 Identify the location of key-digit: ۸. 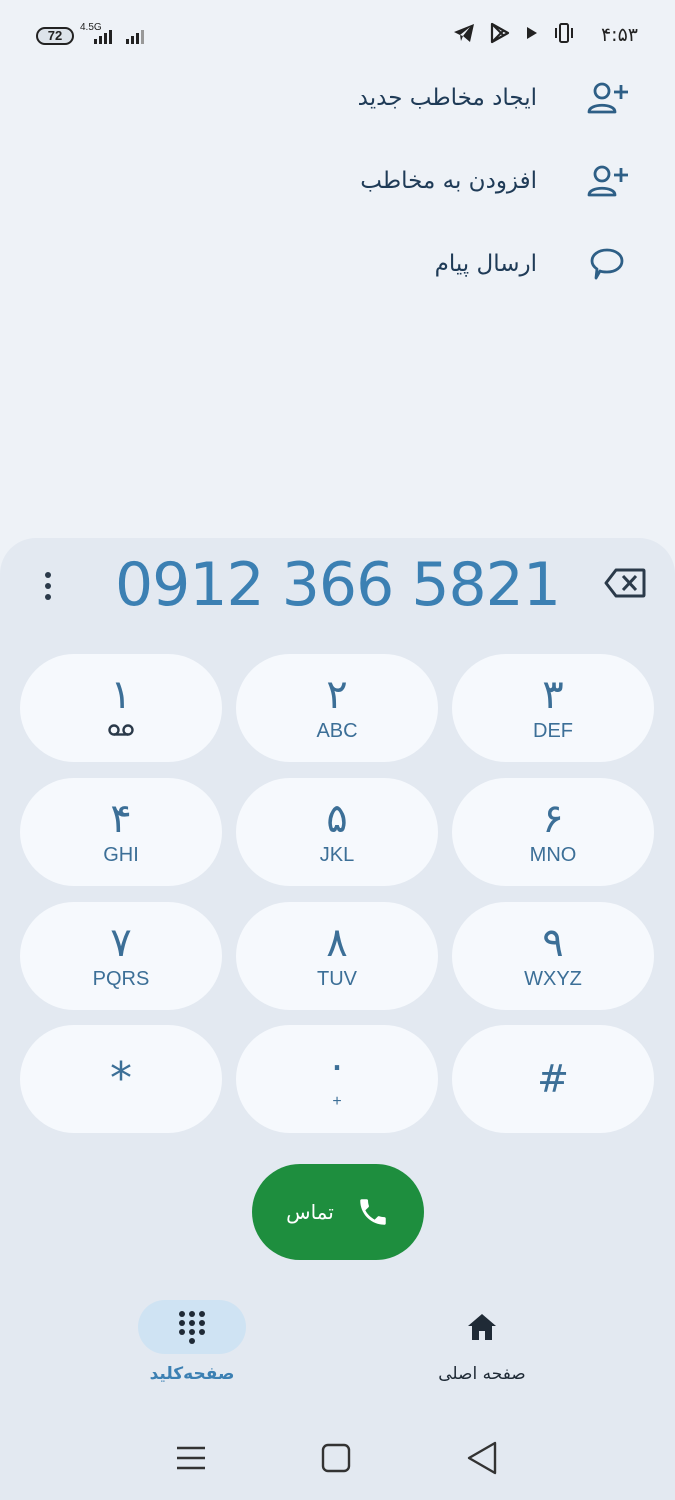
(337, 943).